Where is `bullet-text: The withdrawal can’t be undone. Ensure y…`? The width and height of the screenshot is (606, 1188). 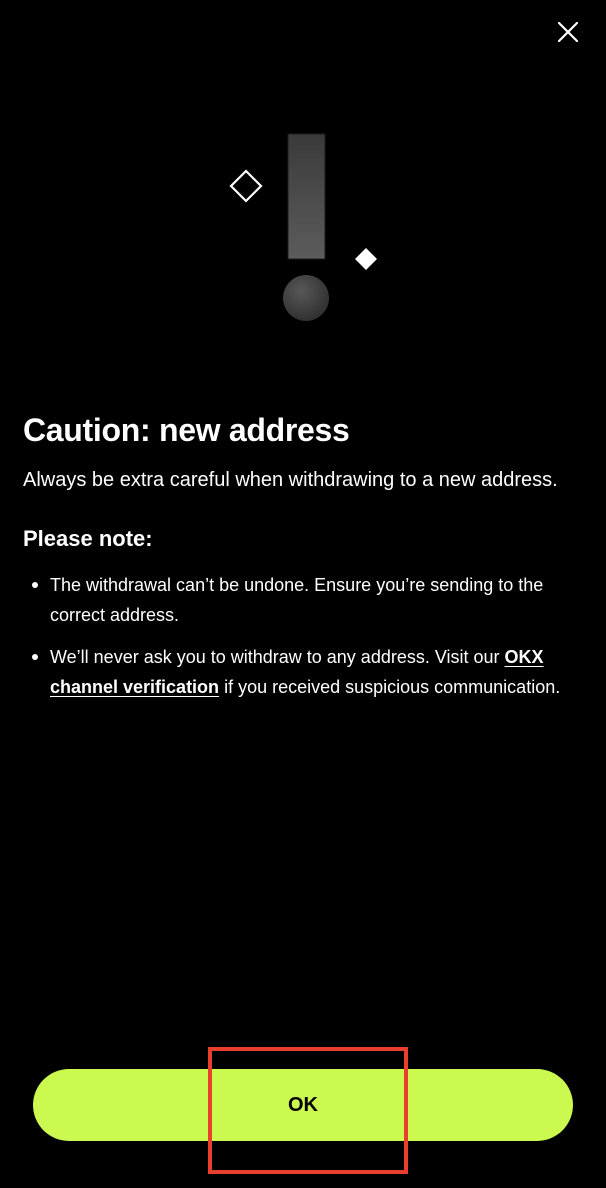
bullet-text: The withdrawal can’t be undone. Ensure y… is located at coordinates (297, 600).